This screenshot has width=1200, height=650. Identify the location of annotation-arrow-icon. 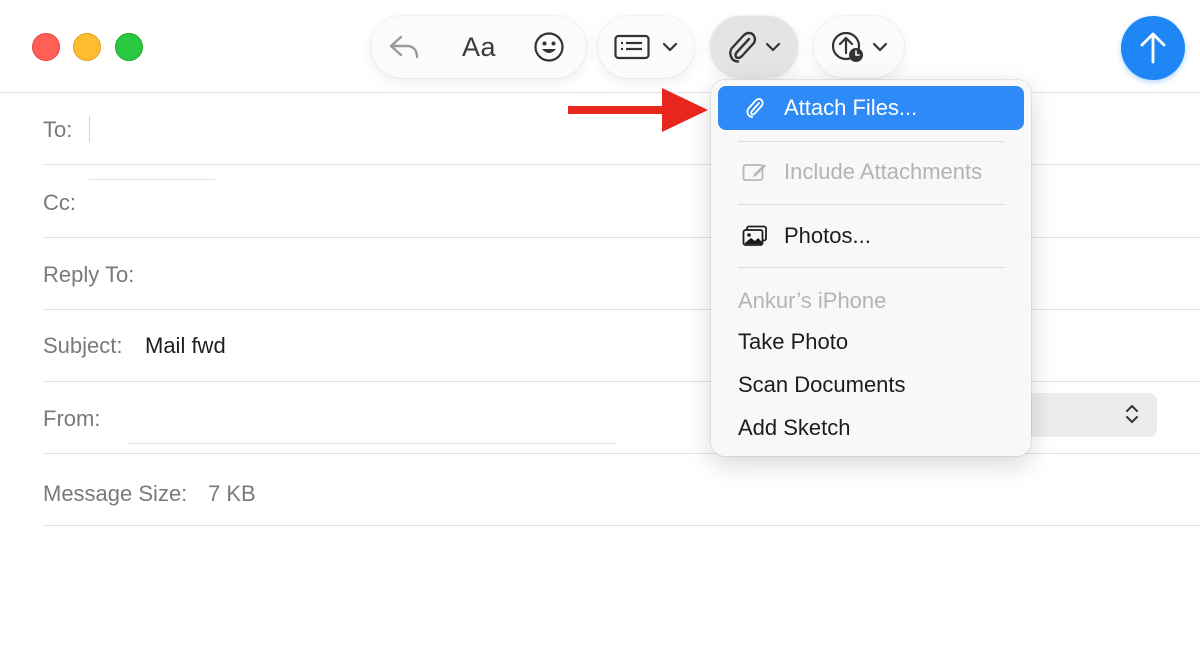
(638, 110).